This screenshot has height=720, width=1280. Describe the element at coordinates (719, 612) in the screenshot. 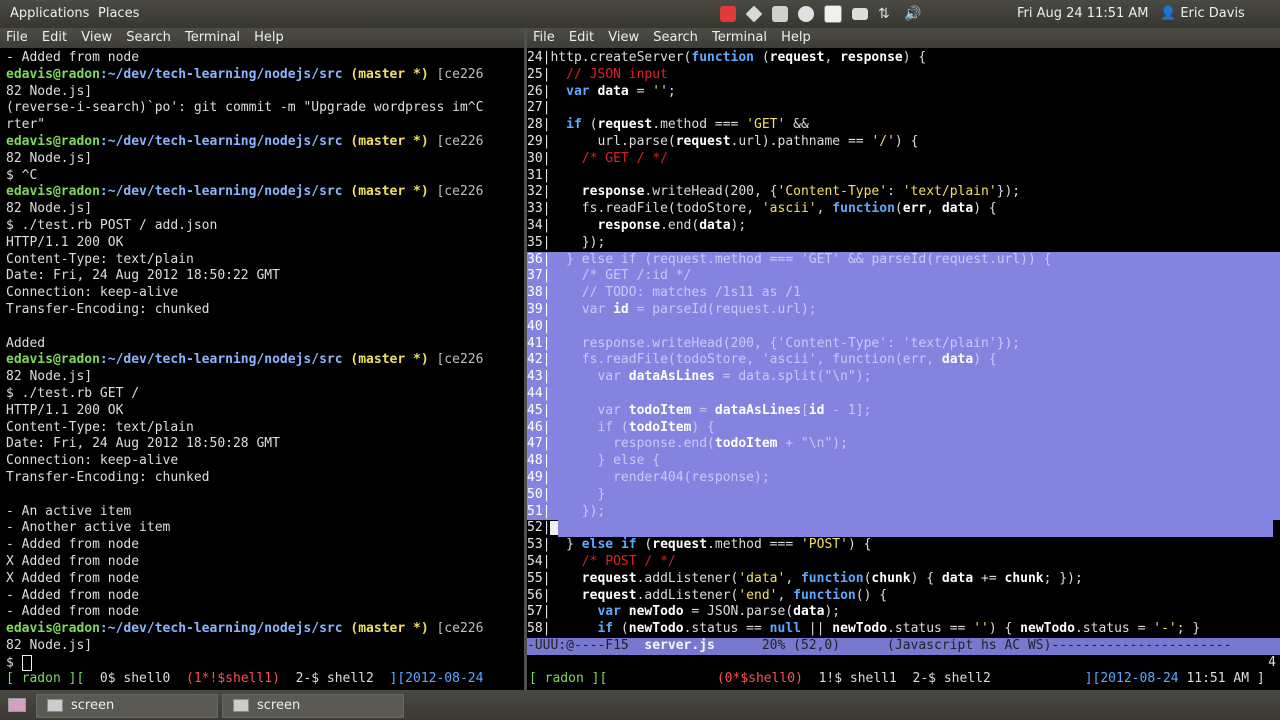

I see `code-text: var newTodo = JSON.parse(data);` at that location.